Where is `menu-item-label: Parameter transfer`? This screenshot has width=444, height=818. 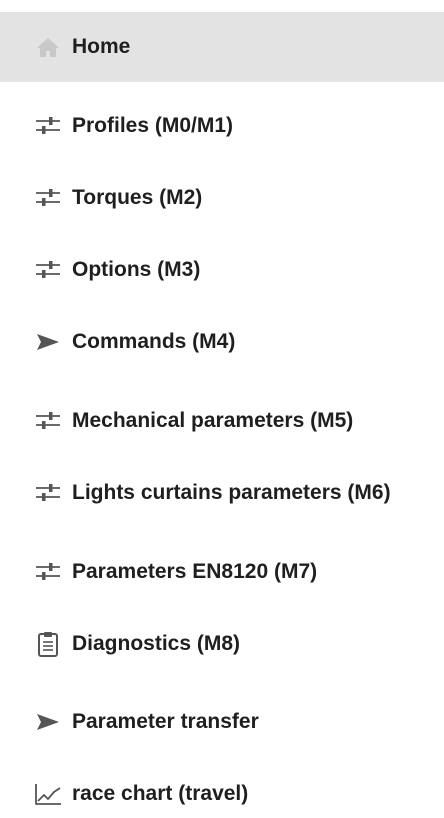
menu-item-label: Parameter transfer is located at coordinates (165, 721).